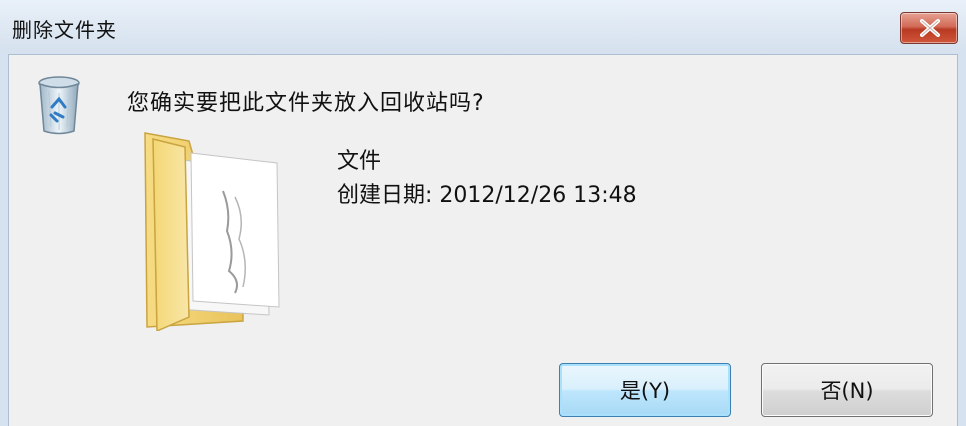 Image resolution: width=966 pixels, height=426 pixels. I want to click on folder-icon, so click(212, 231).